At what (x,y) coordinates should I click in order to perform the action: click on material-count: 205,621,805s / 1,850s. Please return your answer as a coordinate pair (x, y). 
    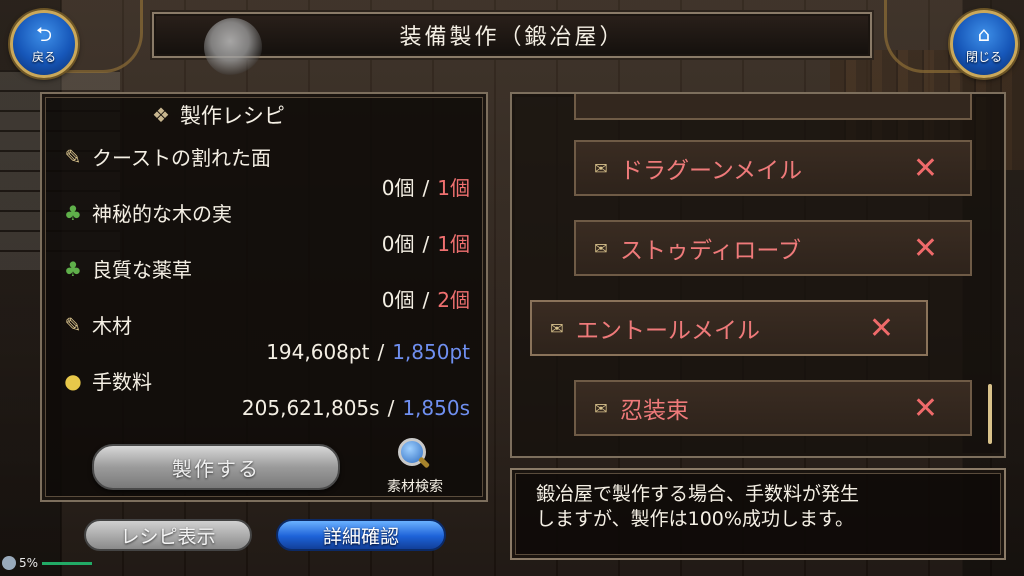
    Looking at the image, I should click on (356, 408).